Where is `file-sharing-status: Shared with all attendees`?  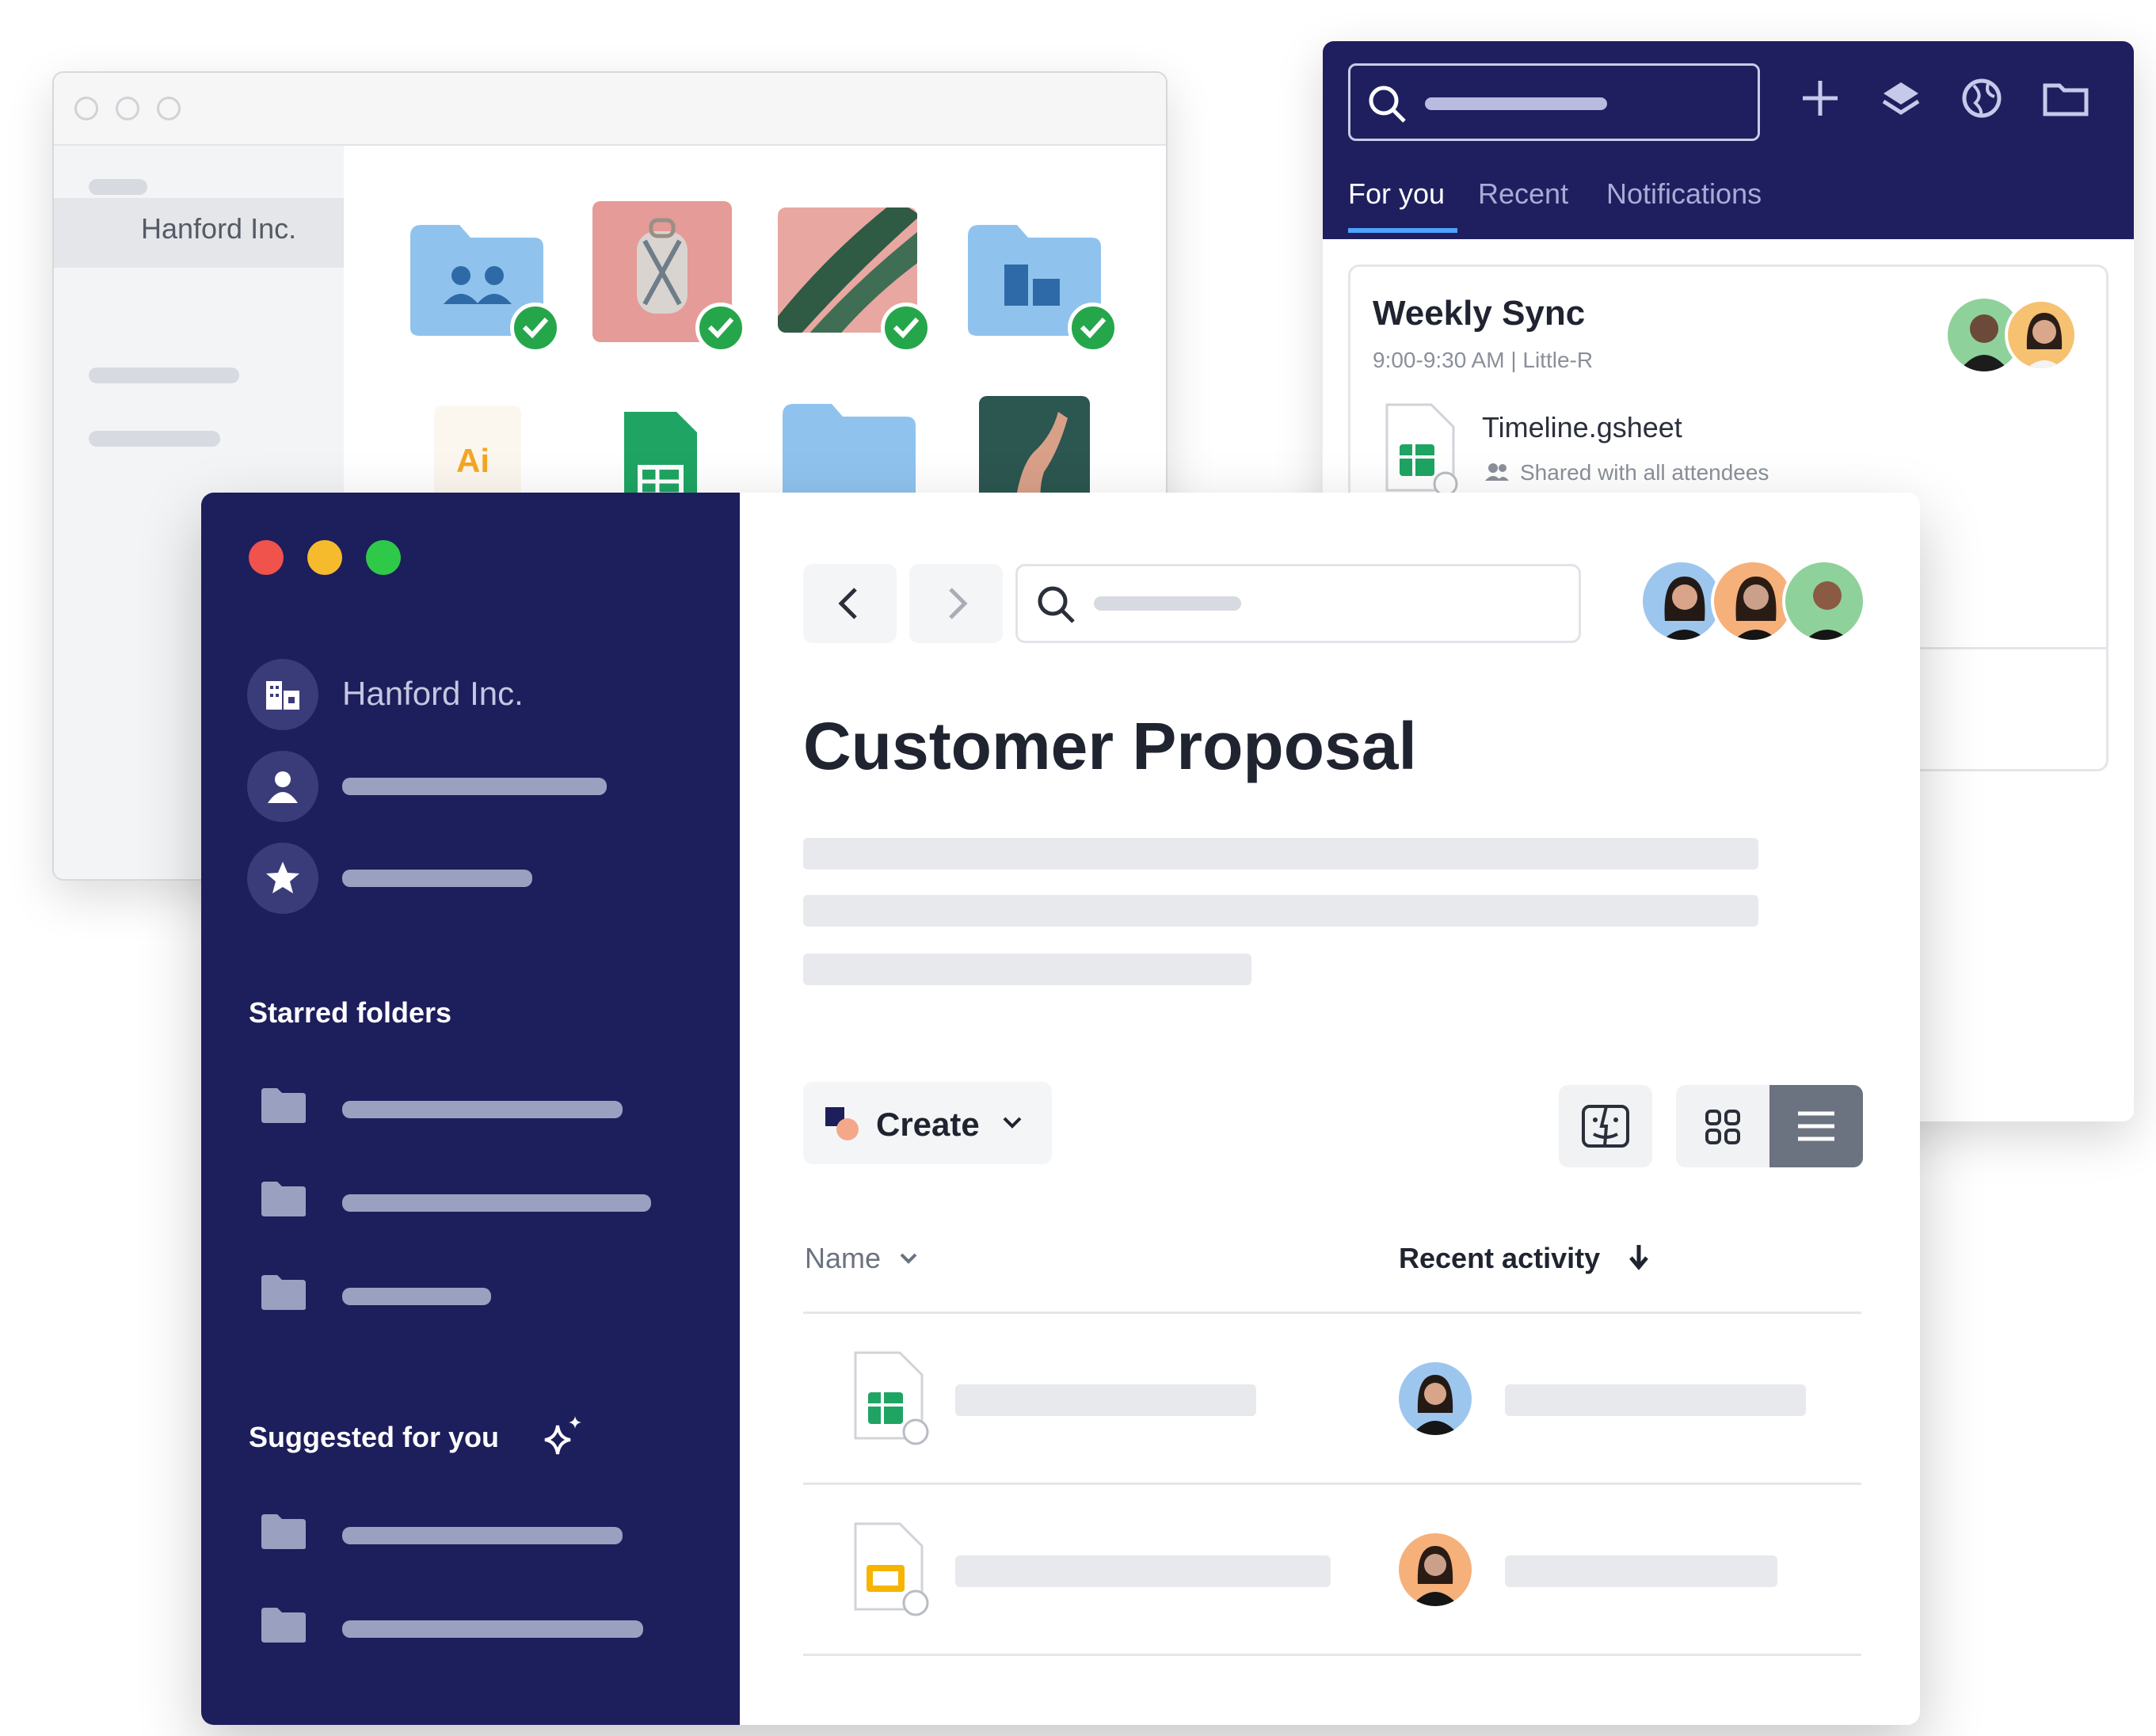
file-sharing-status: Shared with all attendees is located at coordinates (1644, 472).